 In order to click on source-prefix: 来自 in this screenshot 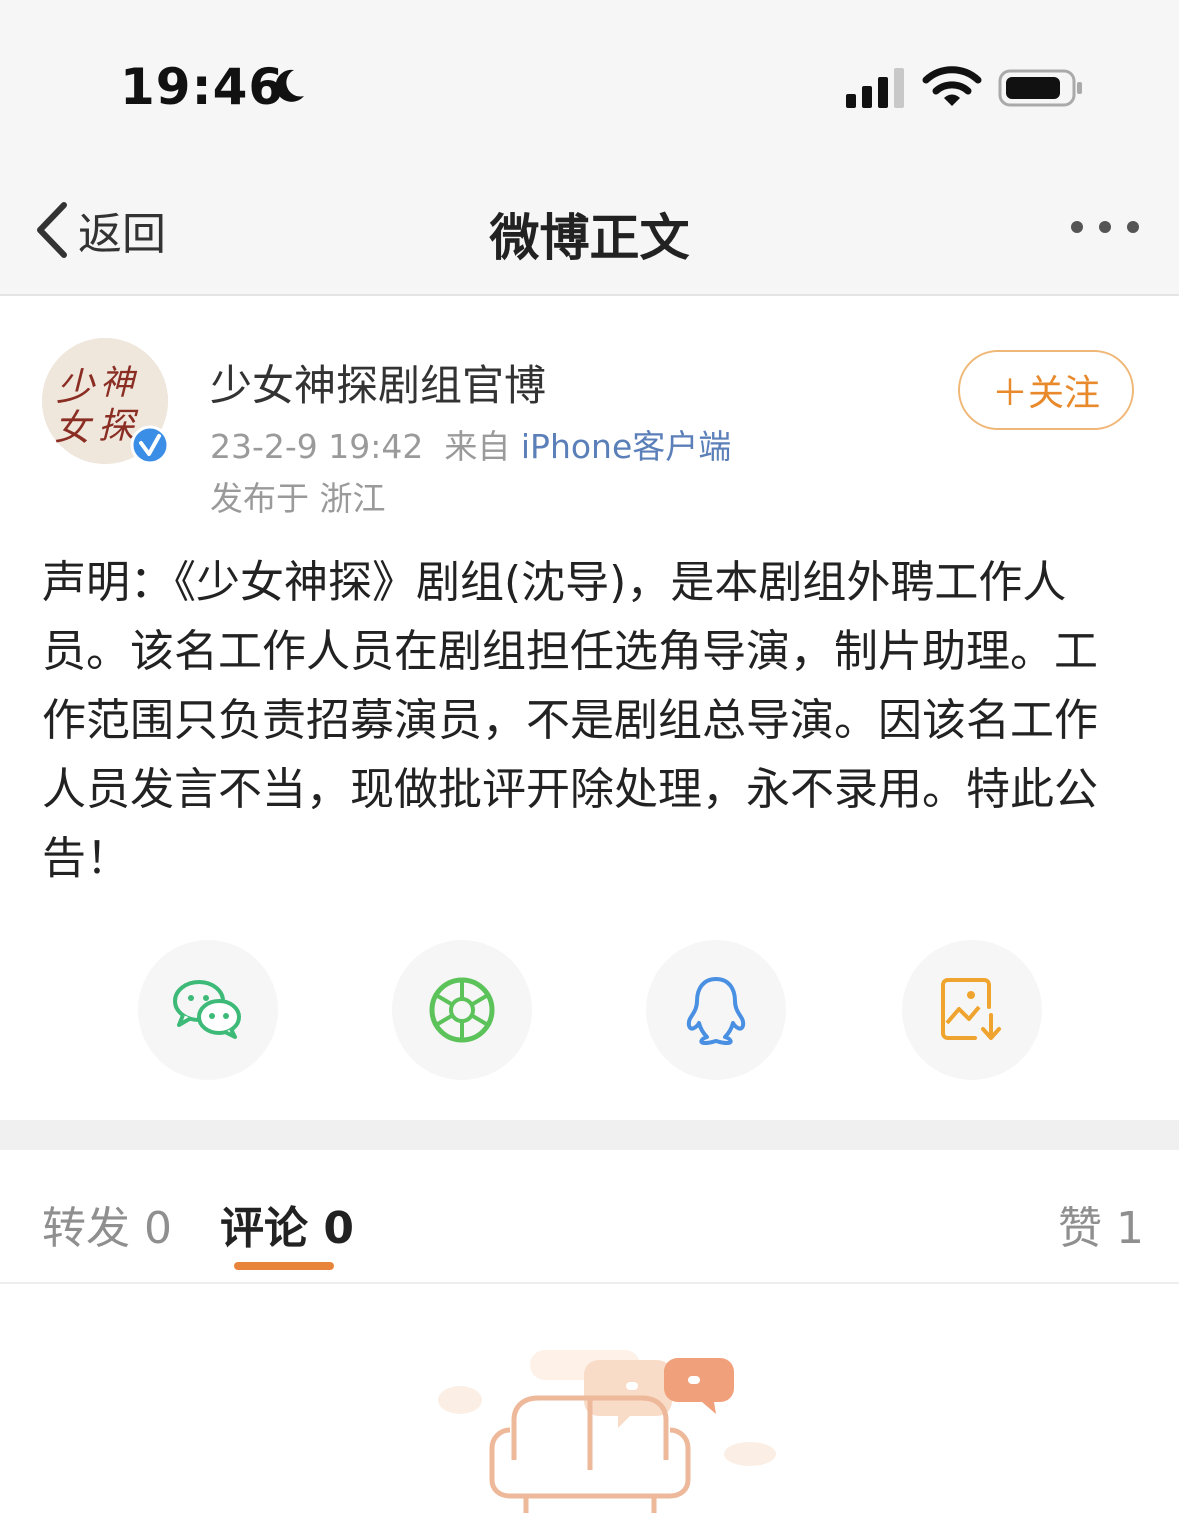, I will do `click(477, 446)`.